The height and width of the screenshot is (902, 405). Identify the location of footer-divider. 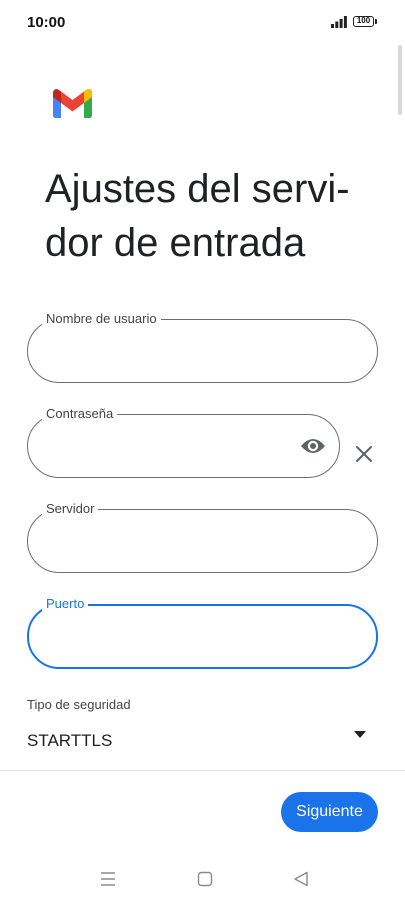
(202, 770).